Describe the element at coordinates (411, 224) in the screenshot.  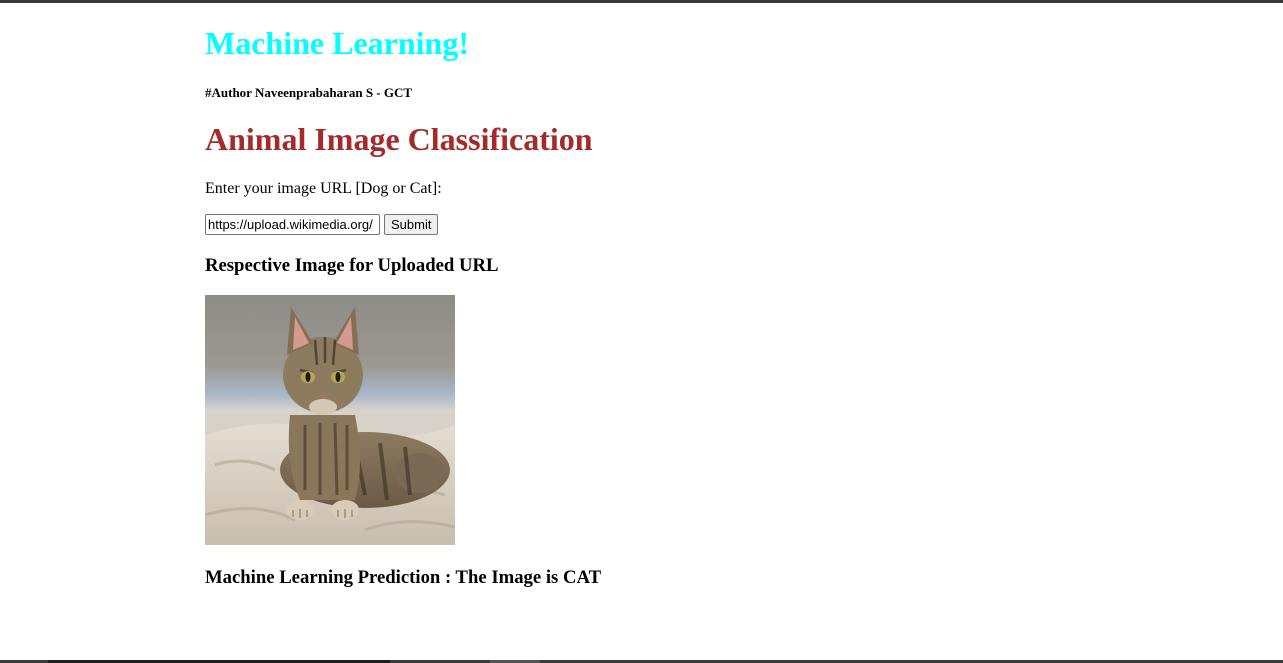
I see `submit-button: Submit` at that location.